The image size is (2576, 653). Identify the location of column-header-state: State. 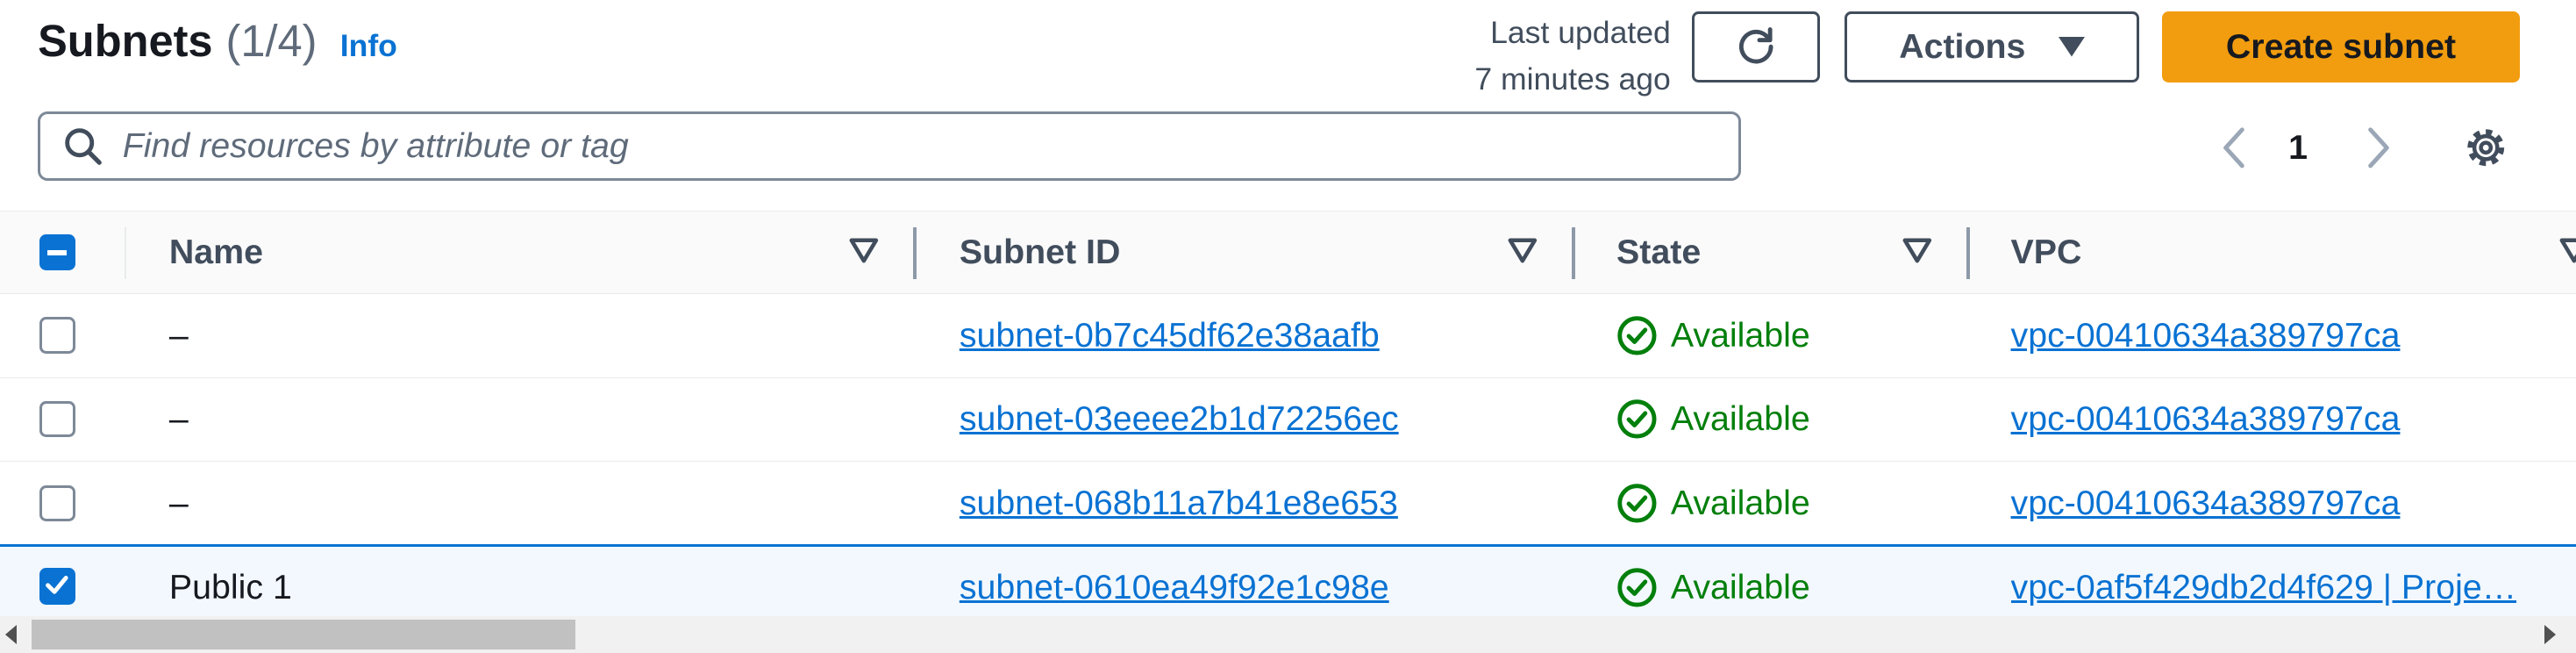
(1789, 253).